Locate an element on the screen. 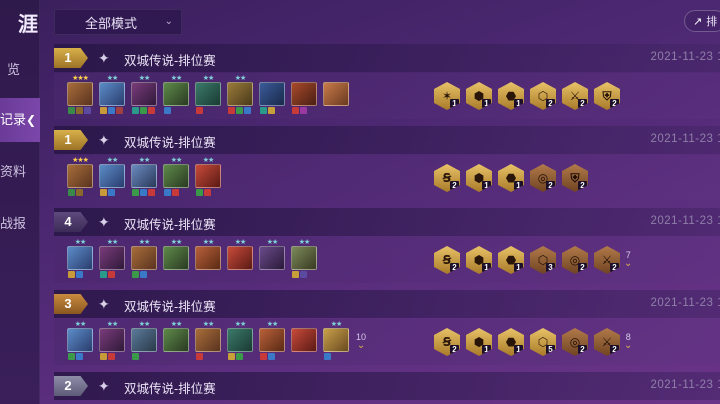 This screenshot has width=720, height=404. unit-list: ★★★ ★★ ★★ ★★ ★★ ★★ is located at coordinates (208, 96).